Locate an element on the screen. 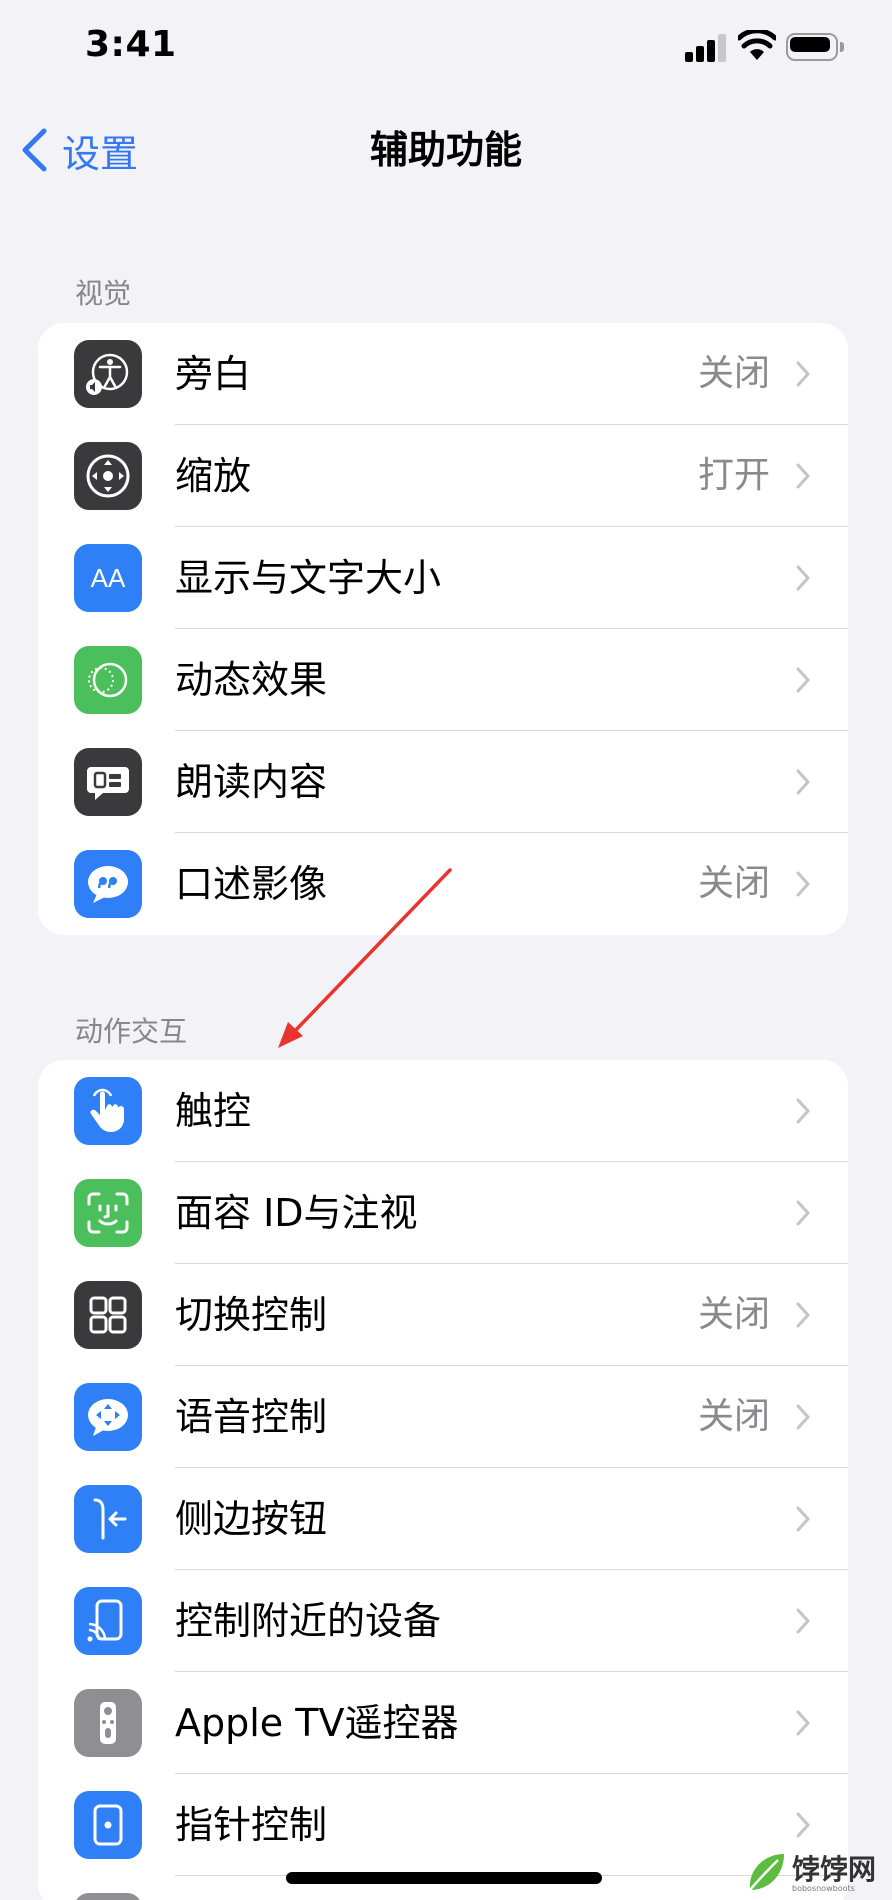 This screenshot has height=1900, width=892. status-time: 3:41 is located at coordinates (131, 44).